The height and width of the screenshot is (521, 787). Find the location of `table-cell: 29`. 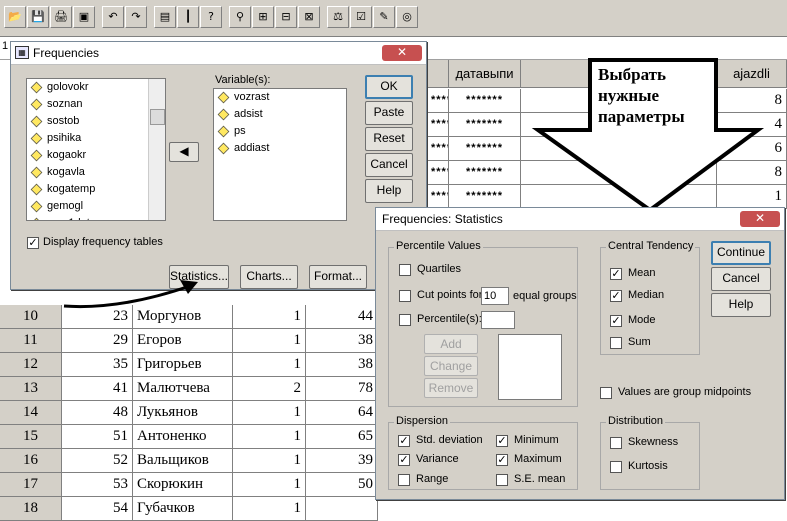

table-cell: 29 is located at coordinates (97, 341).